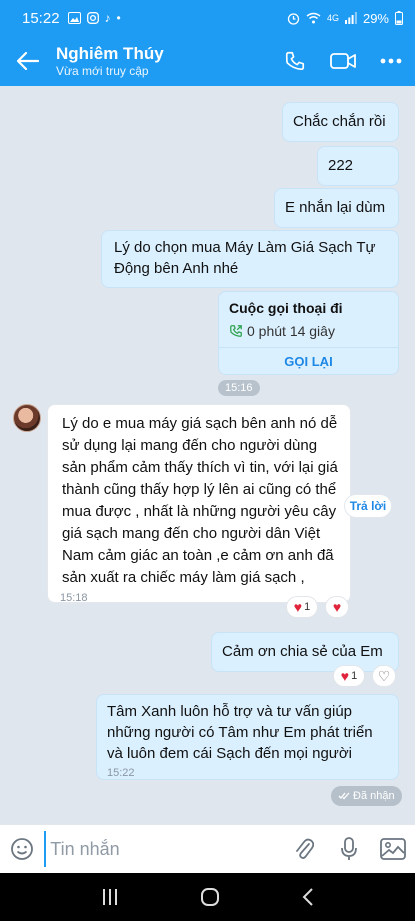 The image size is (415, 921). I want to click on message-bubble: Cảm ơn chia sẻ của Em, so click(305, 652).